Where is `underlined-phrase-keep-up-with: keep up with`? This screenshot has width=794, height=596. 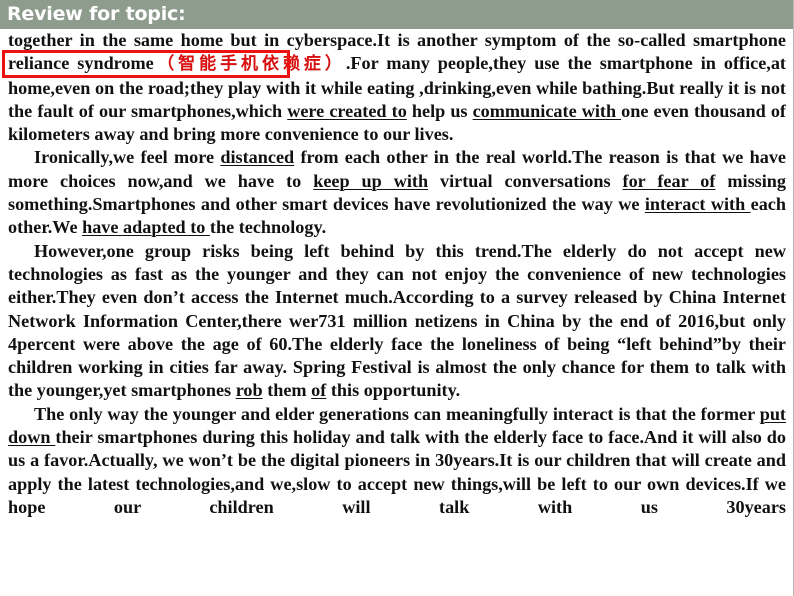
underlined-phrase-keep-up-with: keep up with is located at coordinates (371, 180).